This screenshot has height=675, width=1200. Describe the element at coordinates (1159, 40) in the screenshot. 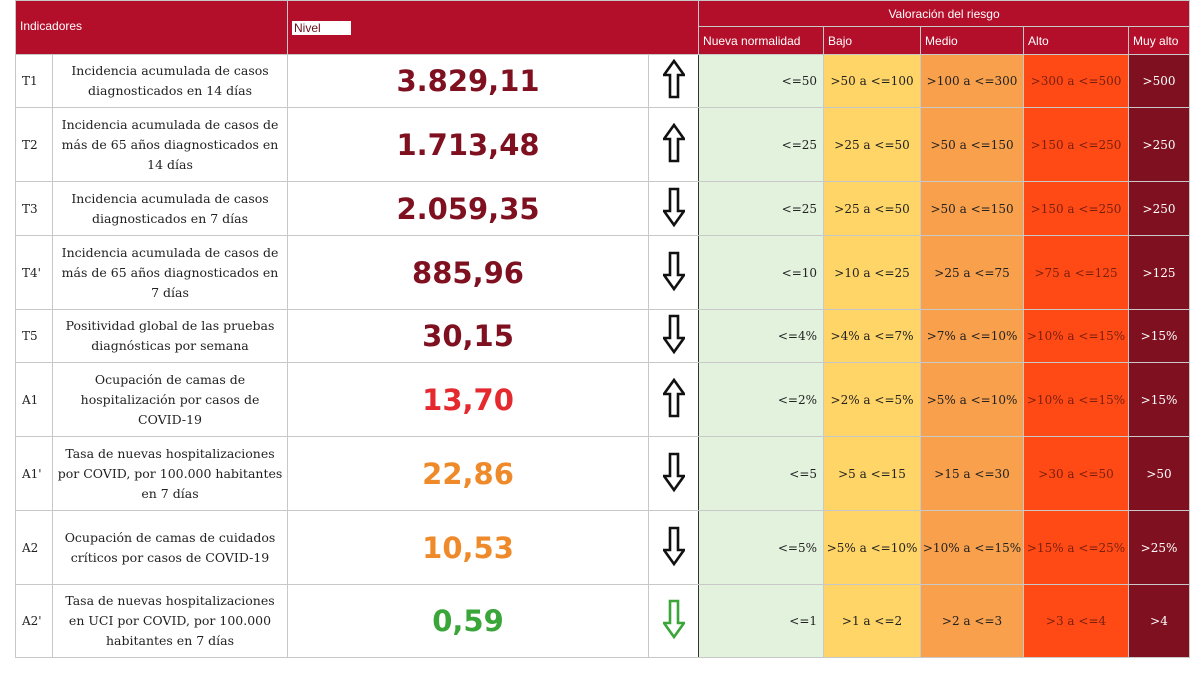

I see `header-level-muy-alto: Muy alto` at that location.